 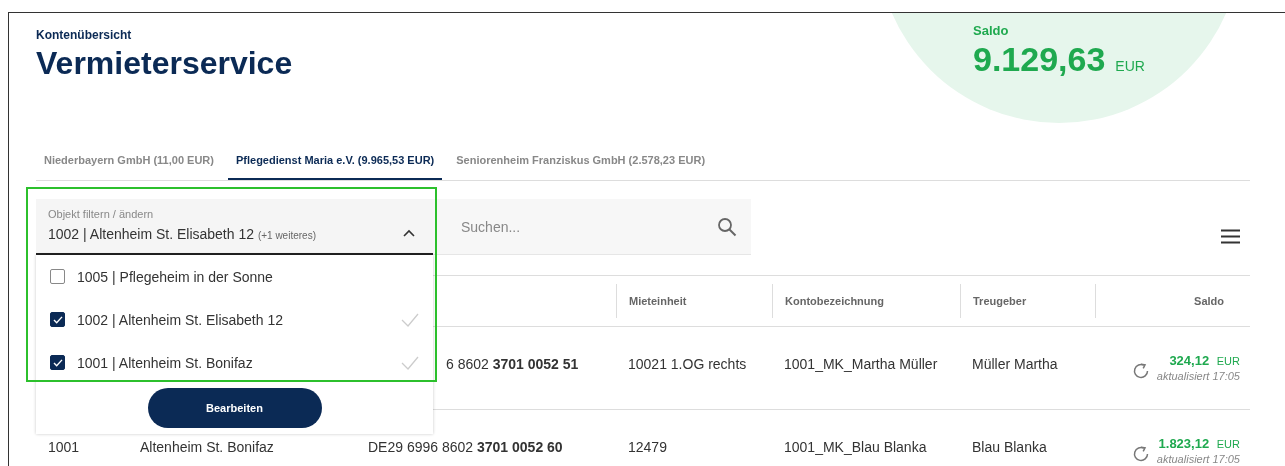 What do you see at coordinates (234, 408) in the screenshot?
I see `edit-button: Bearbeiten` at bounding box center [234, 408].